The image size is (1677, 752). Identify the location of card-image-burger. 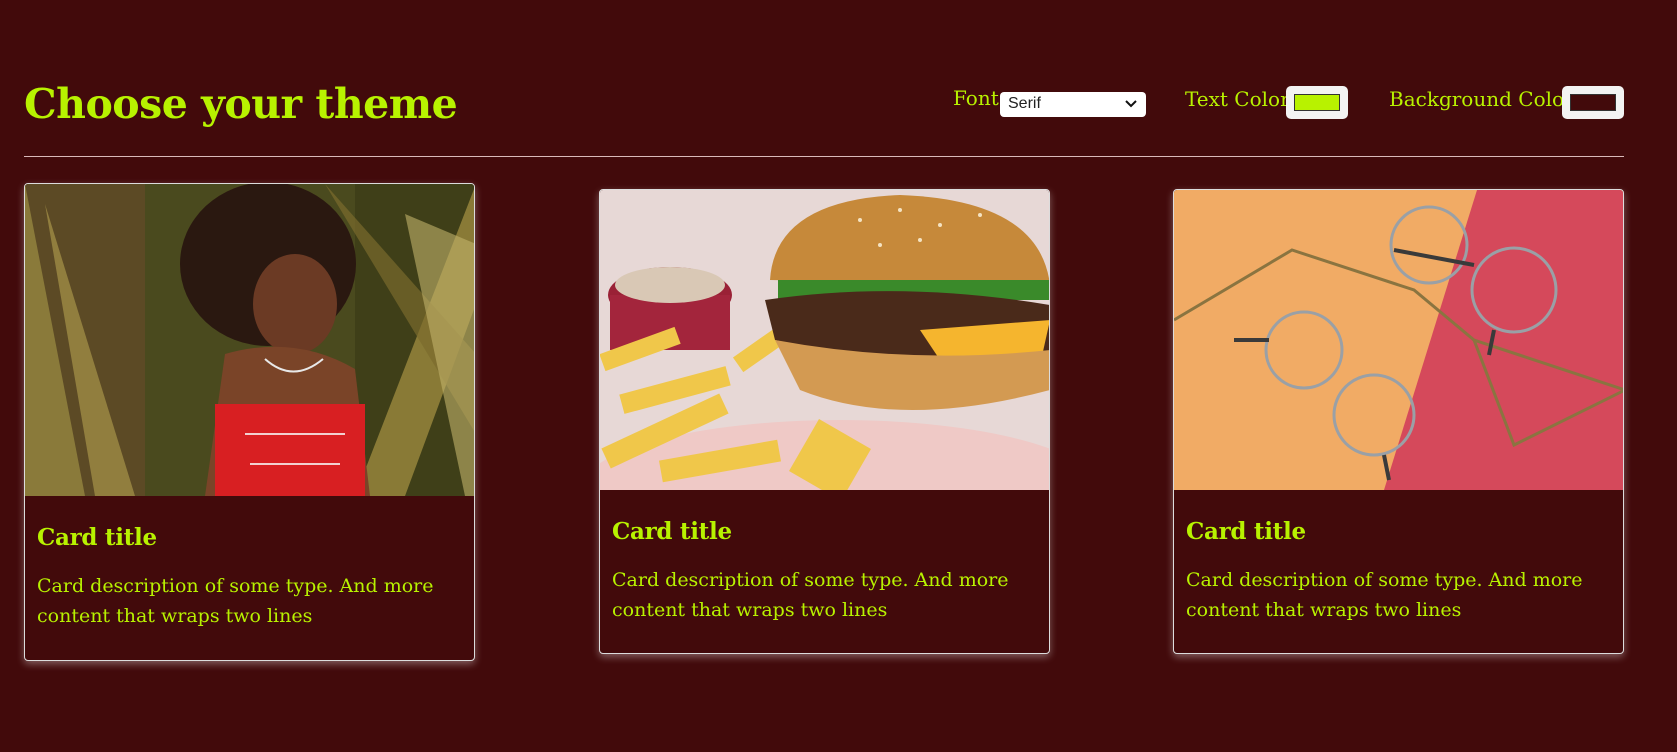
(824, 340).